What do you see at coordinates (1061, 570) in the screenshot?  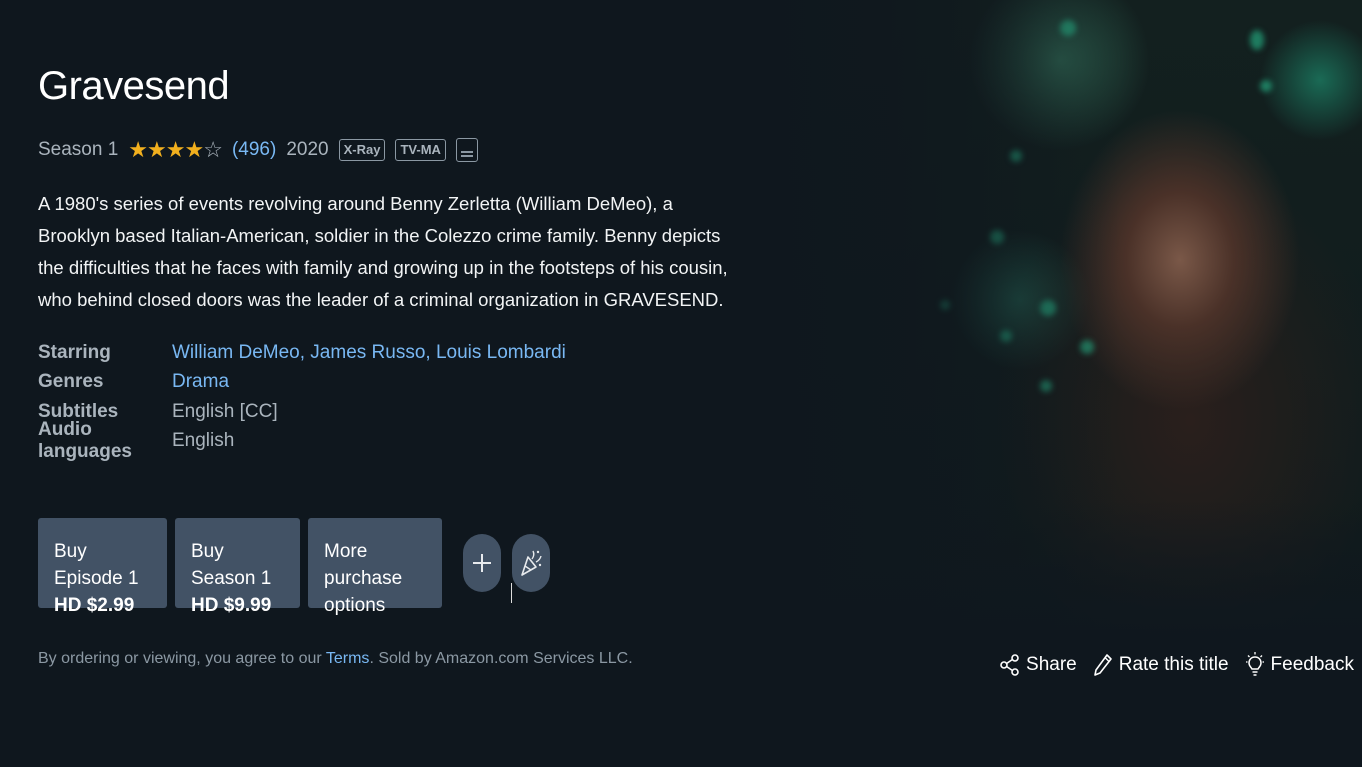 I see `hero-fade-bottom` at bounding box center [1061, 570].